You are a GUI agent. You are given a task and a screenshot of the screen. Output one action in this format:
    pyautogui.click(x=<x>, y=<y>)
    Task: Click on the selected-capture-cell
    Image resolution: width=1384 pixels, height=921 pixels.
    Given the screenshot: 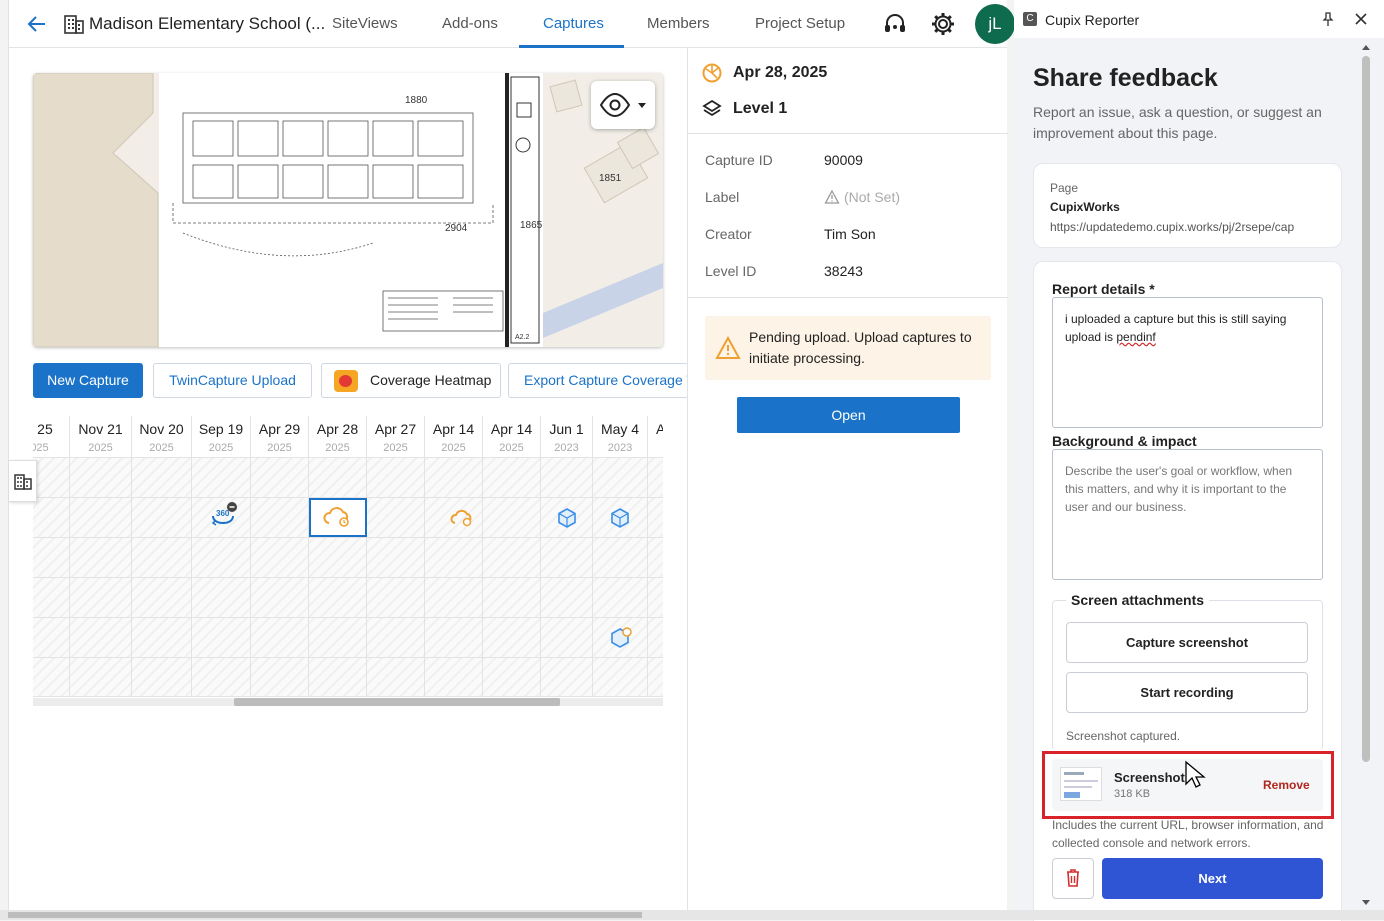 What is the action you would take?
    pyautogui.click(x=338, y=517)
    